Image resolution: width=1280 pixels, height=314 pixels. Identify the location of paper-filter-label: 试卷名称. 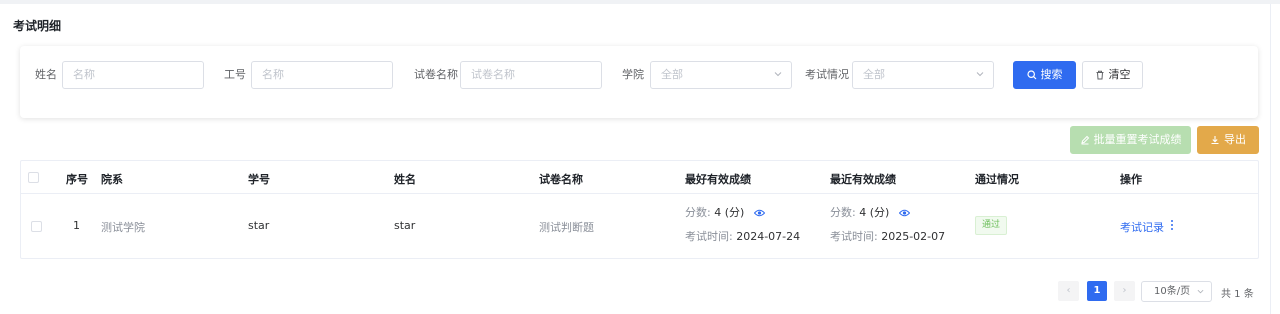
(436, 74).